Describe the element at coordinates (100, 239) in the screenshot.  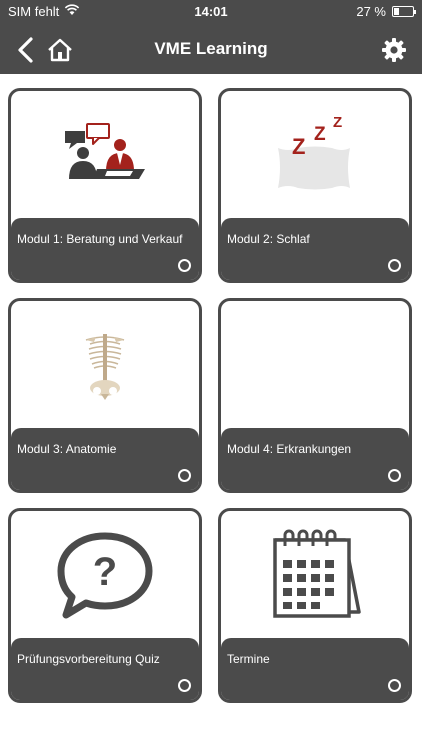
I see `tile-label: Modul 1: Beratung und Verkauf` at that location.